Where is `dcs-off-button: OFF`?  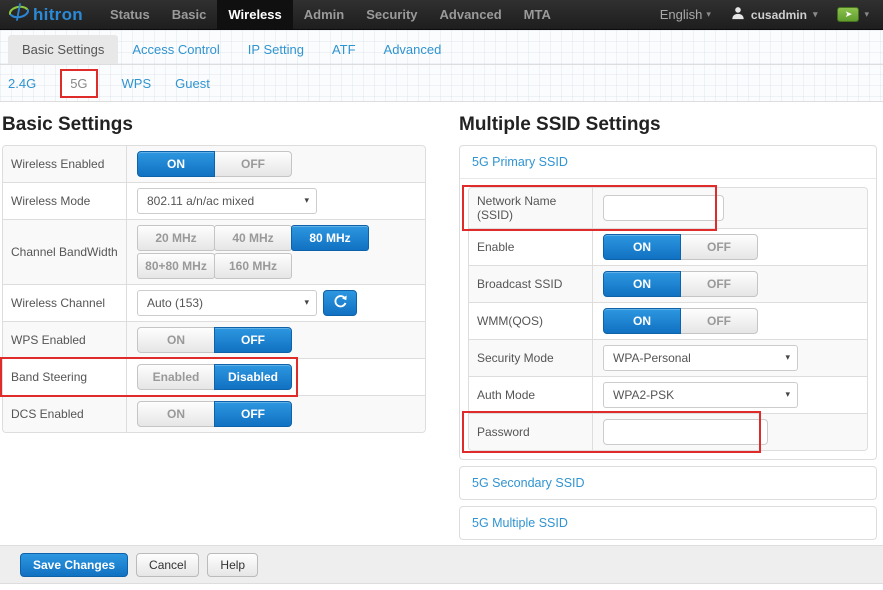 dcs-off-button: OFF is located at coordinates (253, 414).